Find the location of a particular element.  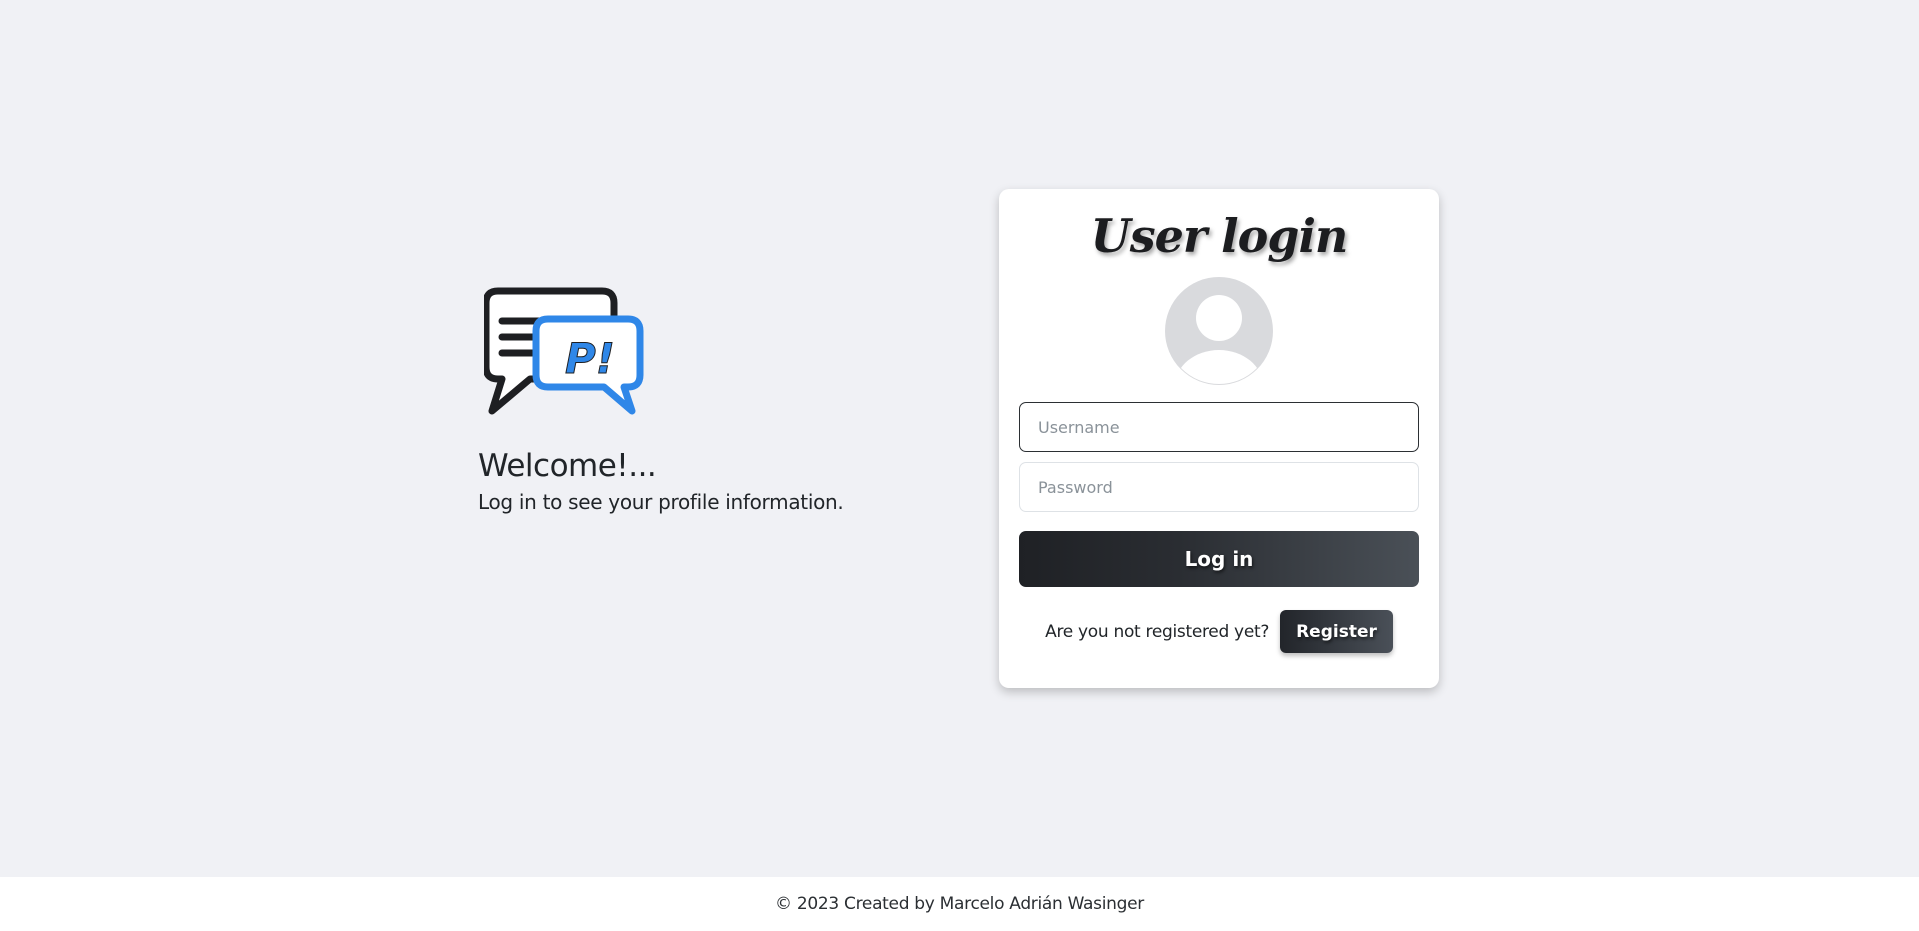

chat-bubbles-logo-icon: P! is located at coordinates (563, 351).